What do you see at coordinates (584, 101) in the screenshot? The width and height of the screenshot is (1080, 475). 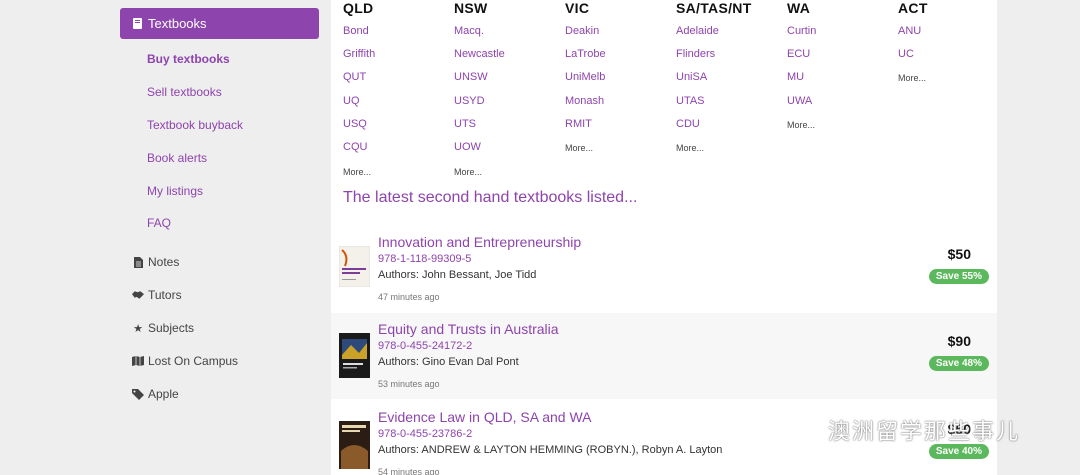 I see `uni-link: Monash` at bounding box center [584, 101].